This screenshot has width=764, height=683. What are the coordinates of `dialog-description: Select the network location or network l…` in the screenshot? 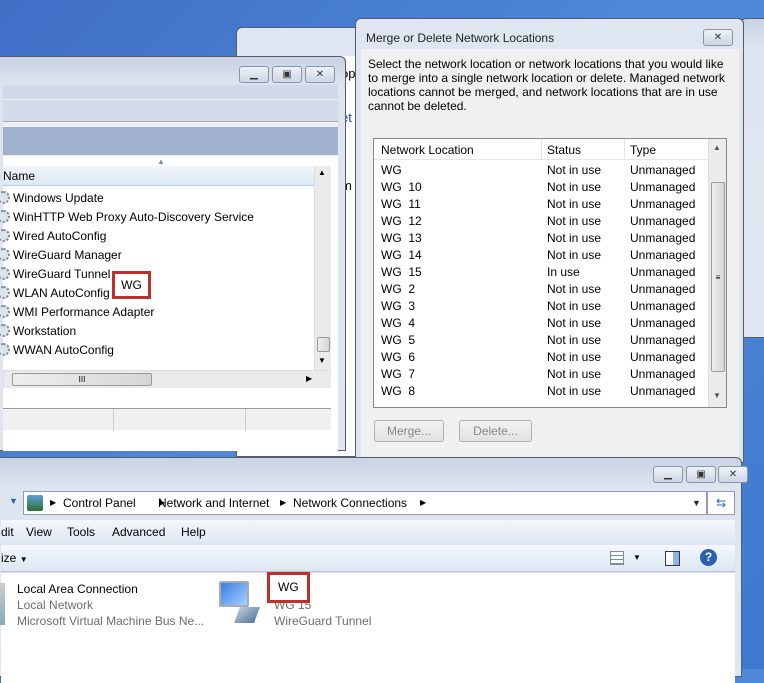 It's located at (546, 85).